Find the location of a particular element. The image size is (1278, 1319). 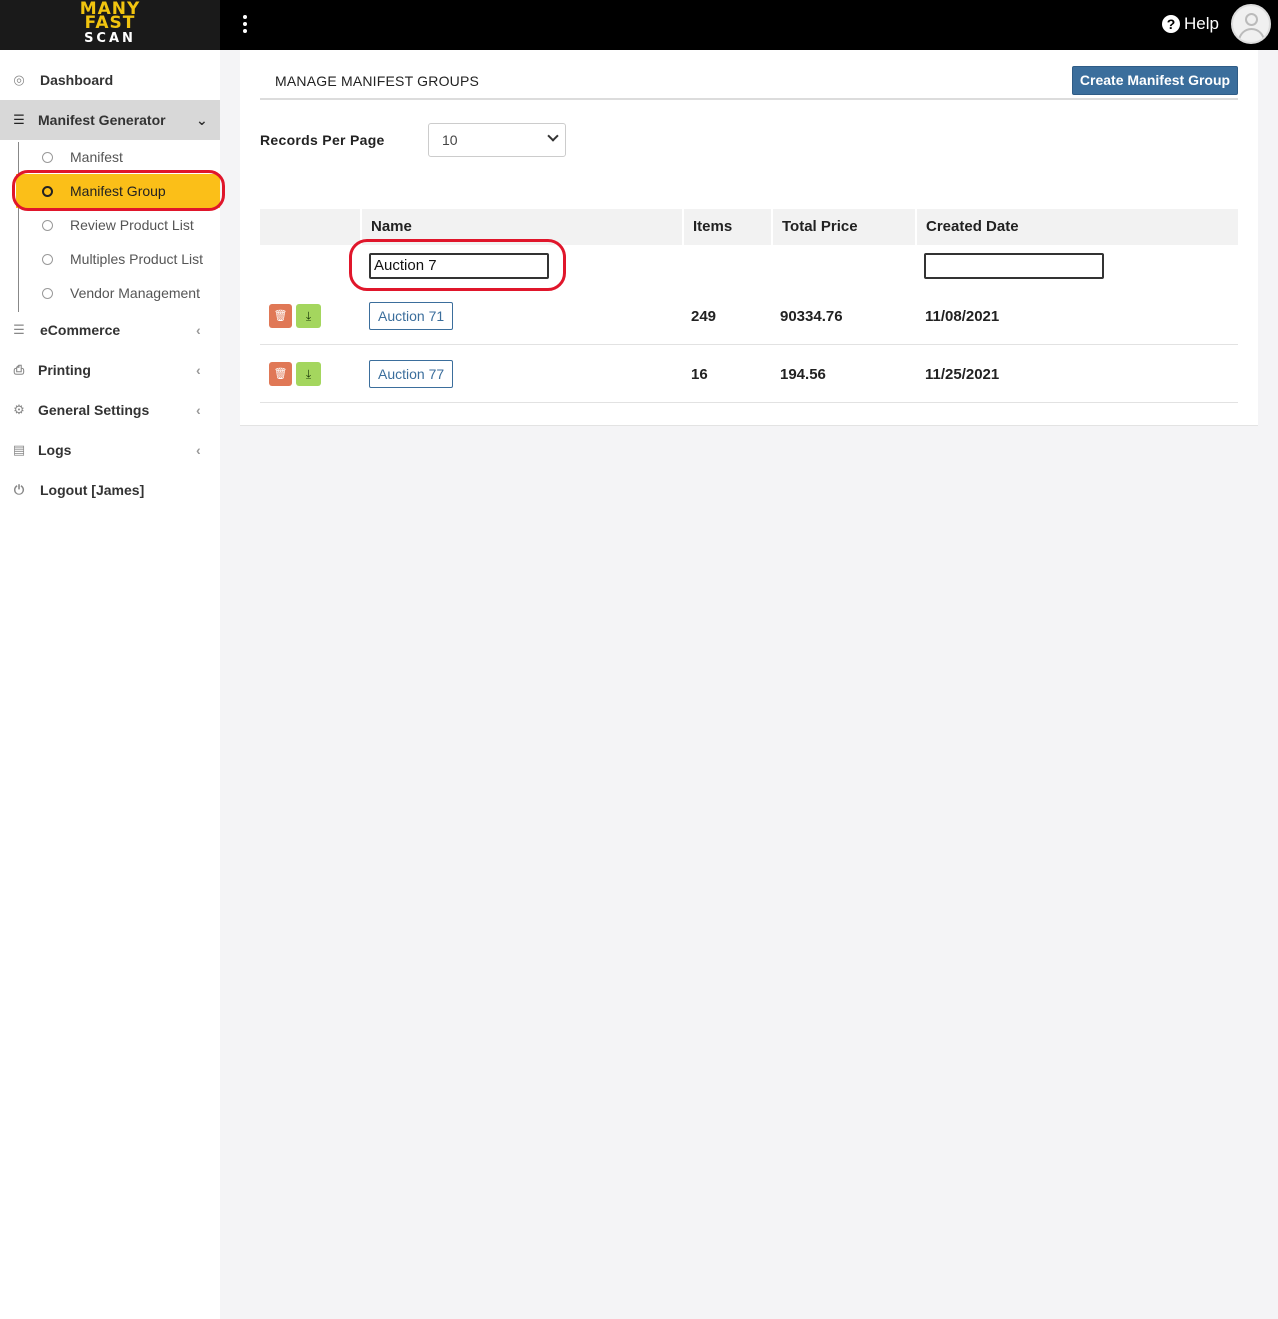

compass-icon: ◎ is located at coordinates (19, 79).